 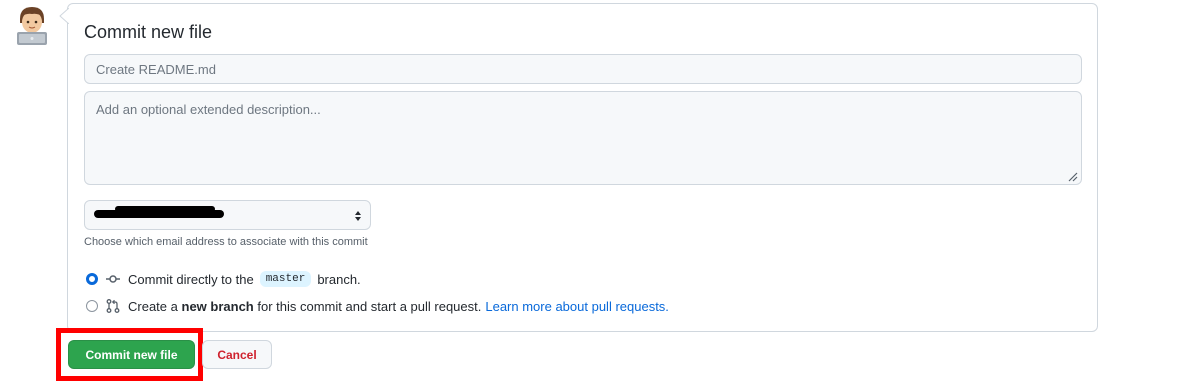 What do you see at coordinates (577, 306) in the screenshot?
I see `learn-more-link: Learn more about pull requests.` at bounding box center [577, 306].